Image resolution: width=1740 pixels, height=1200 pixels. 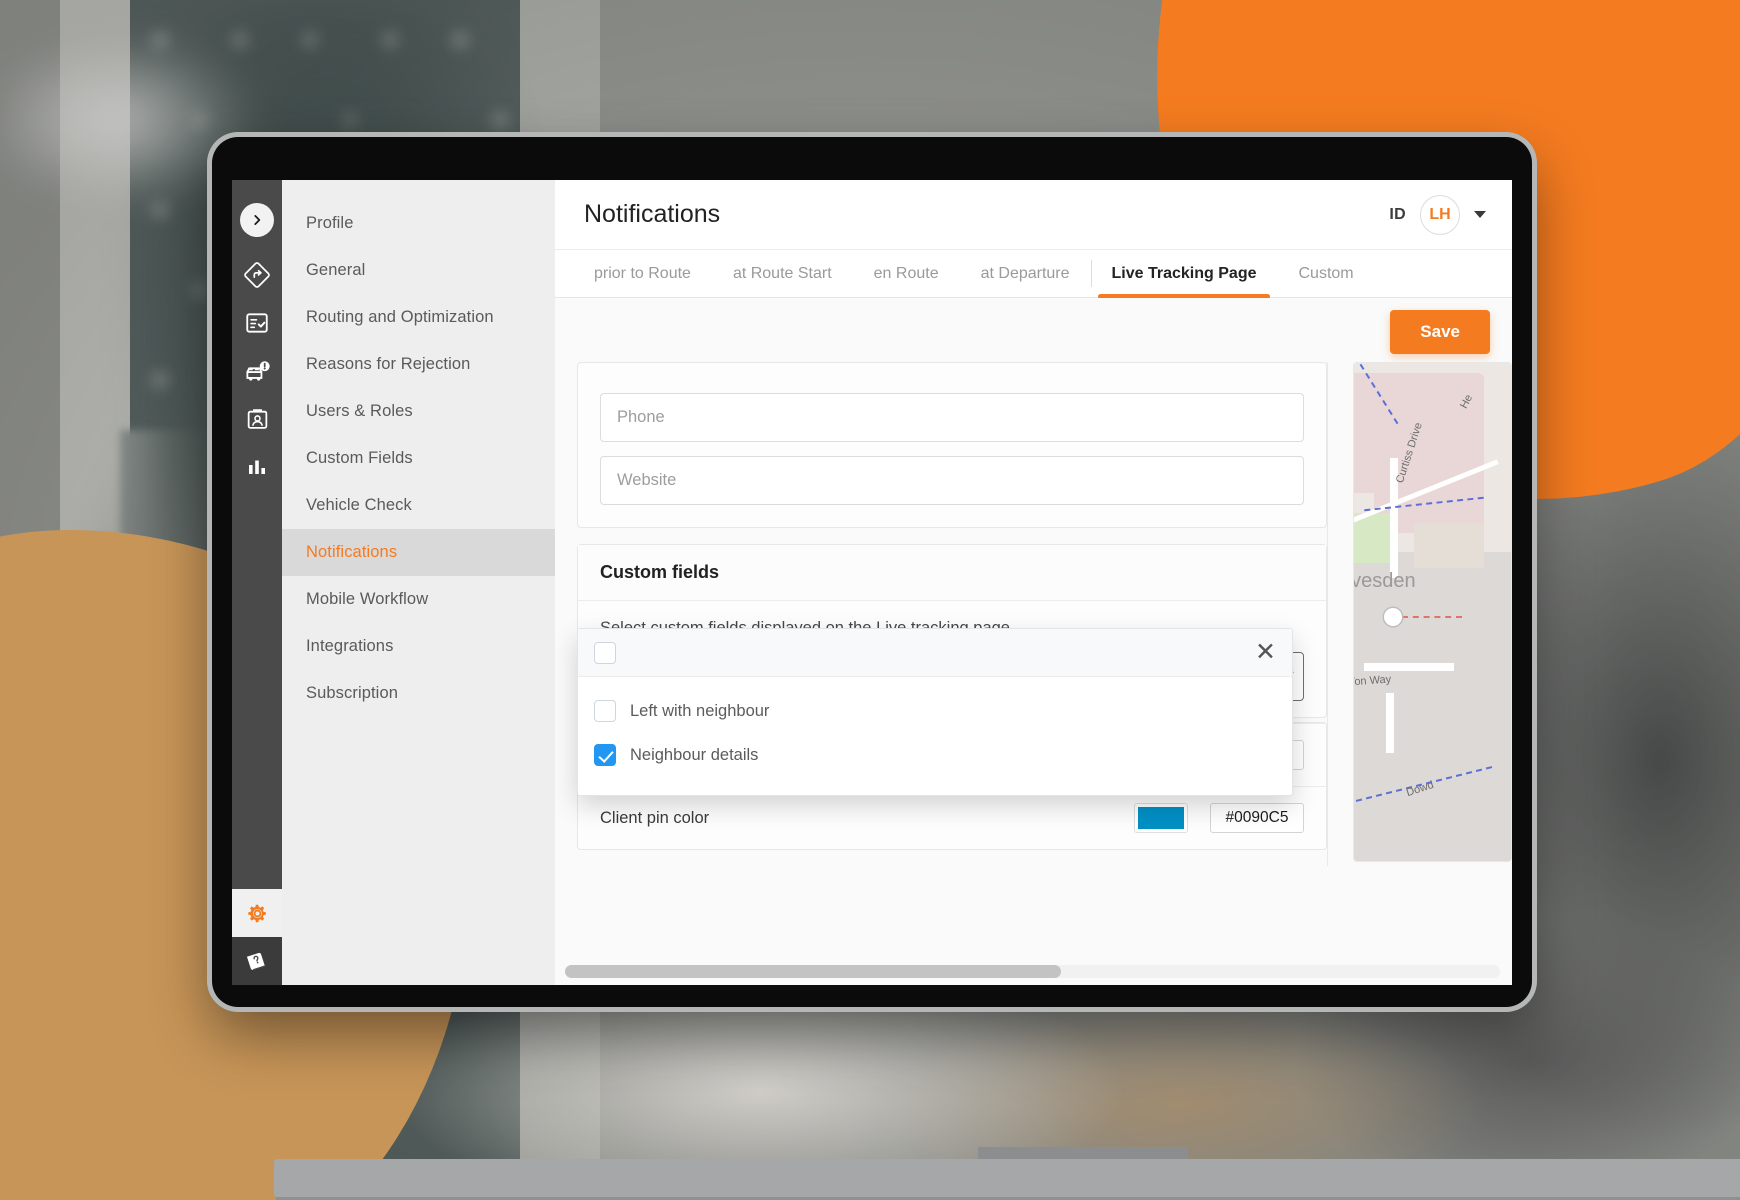 What do you see at coordinates (400, 317) in the screenshot?
I see `sidebar-item-label: Routing and Optimization` at bounding box center [400, 317].